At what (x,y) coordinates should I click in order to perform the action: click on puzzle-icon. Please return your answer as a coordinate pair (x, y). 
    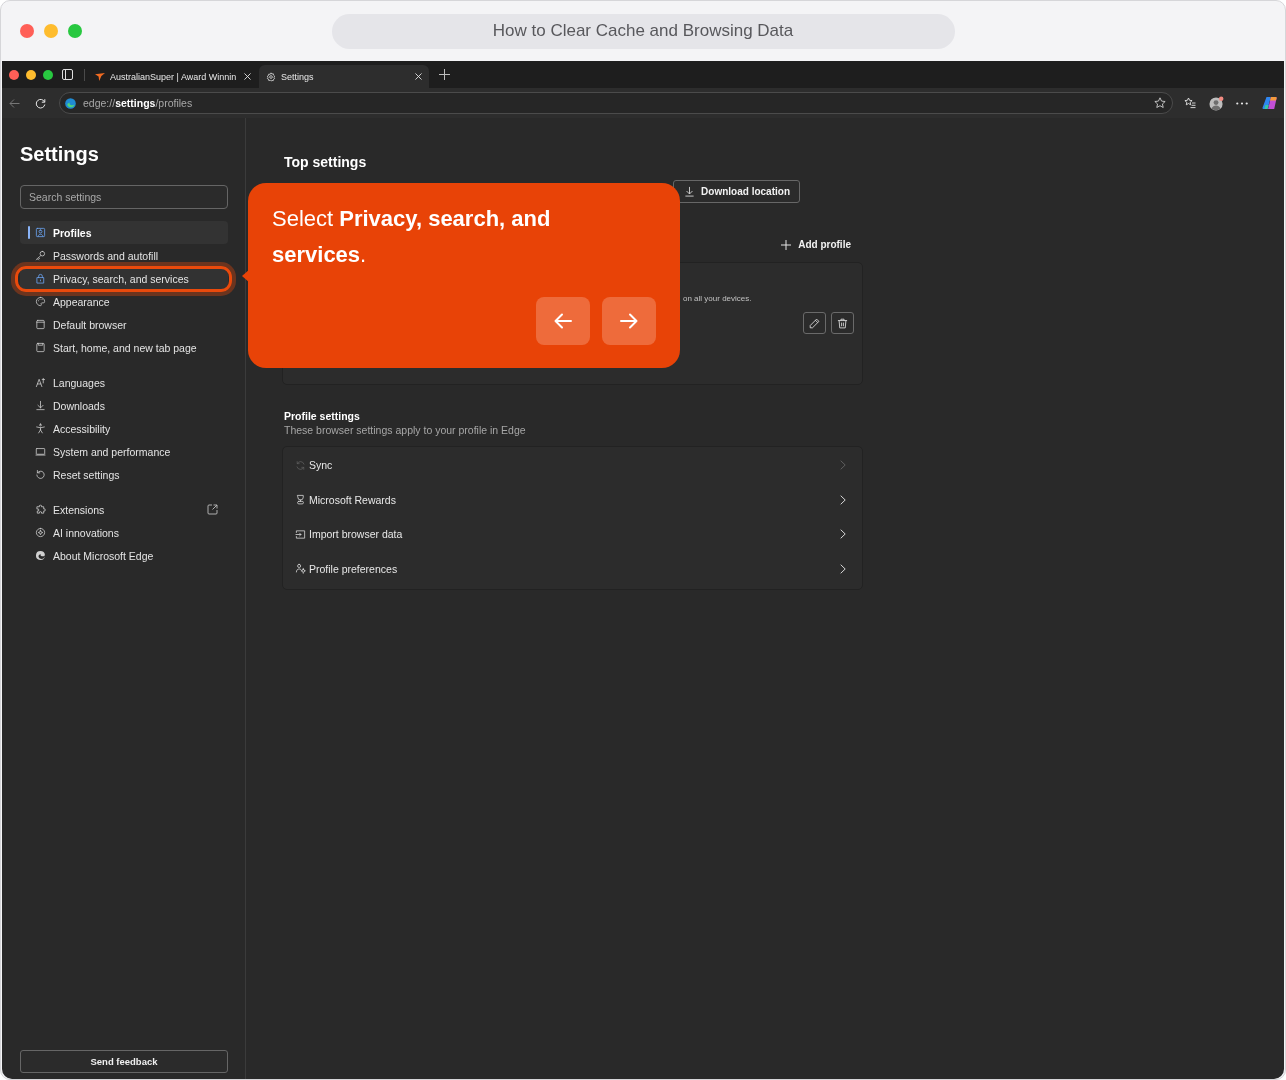
    Looking at the image, I should click on (40, 509).